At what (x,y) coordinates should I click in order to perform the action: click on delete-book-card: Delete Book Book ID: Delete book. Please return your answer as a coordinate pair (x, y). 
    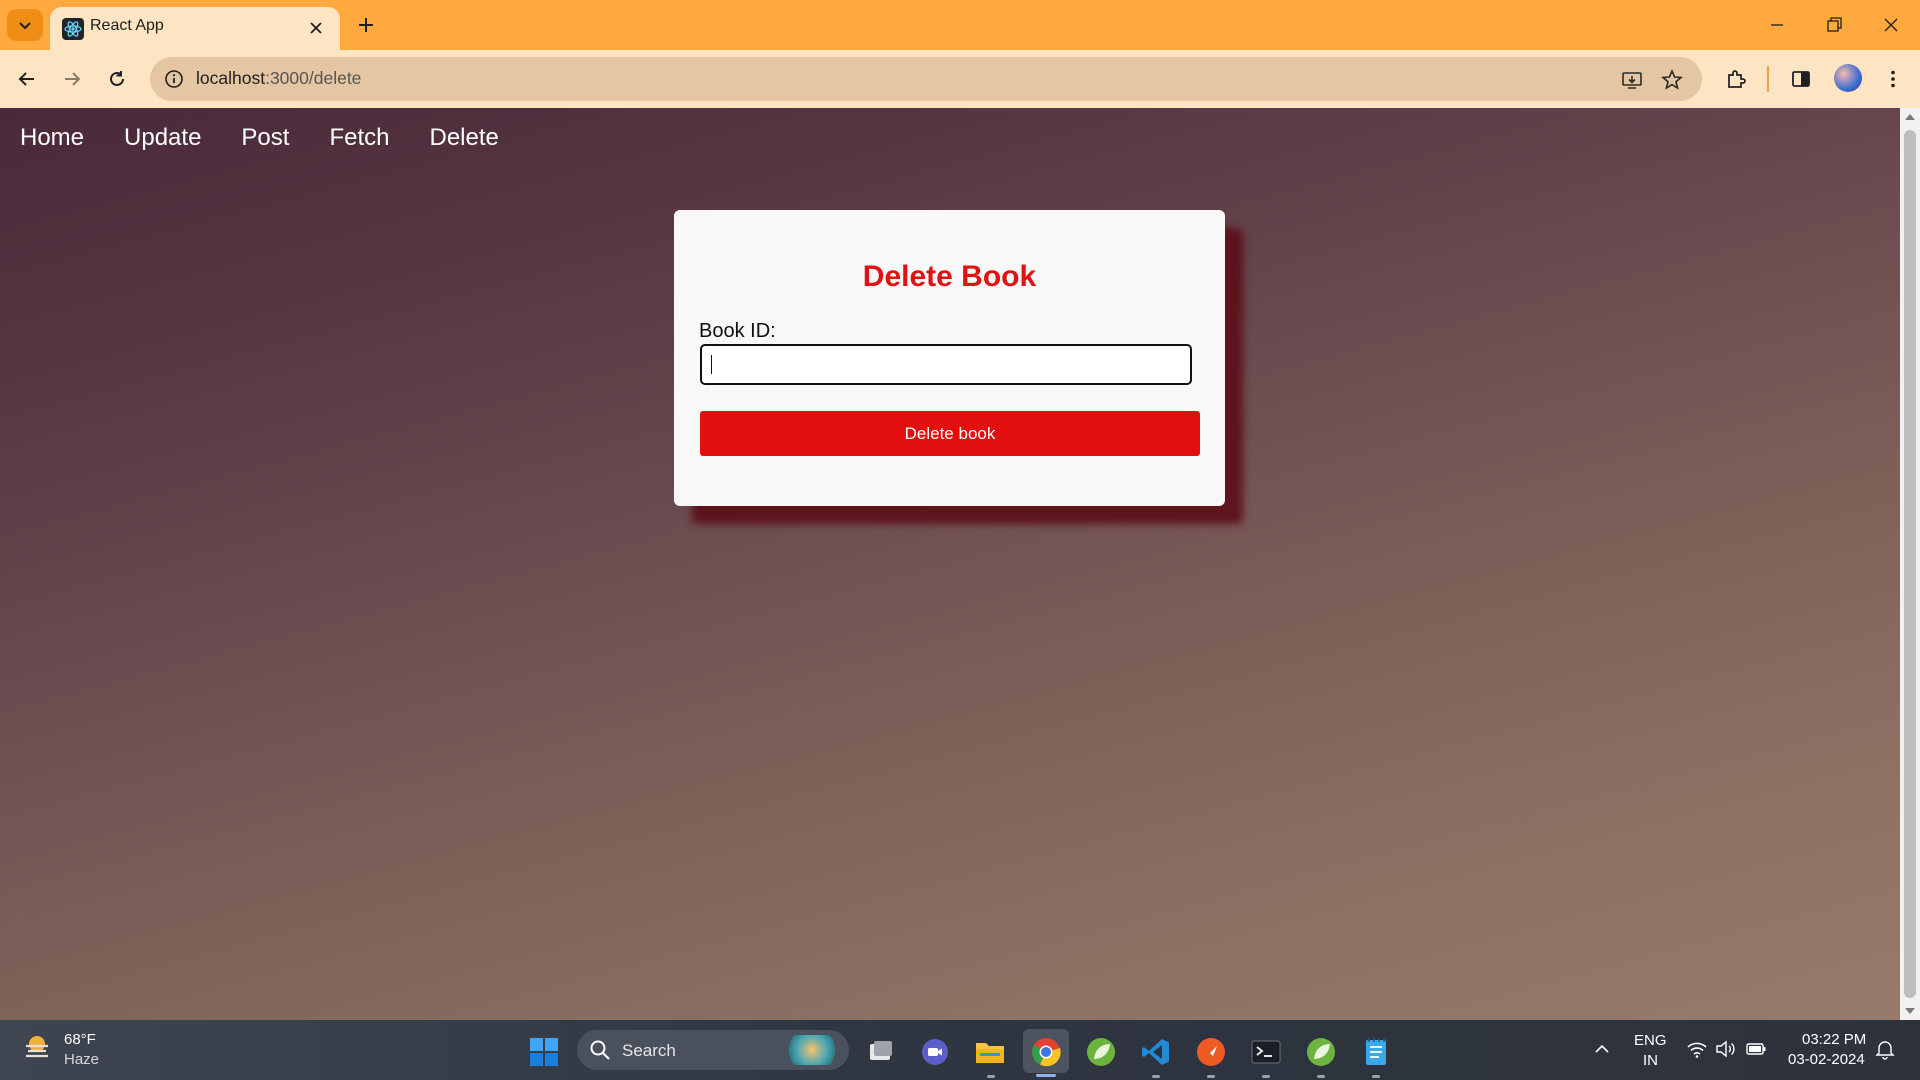
    Looking at the image, I should click on (949, 358).